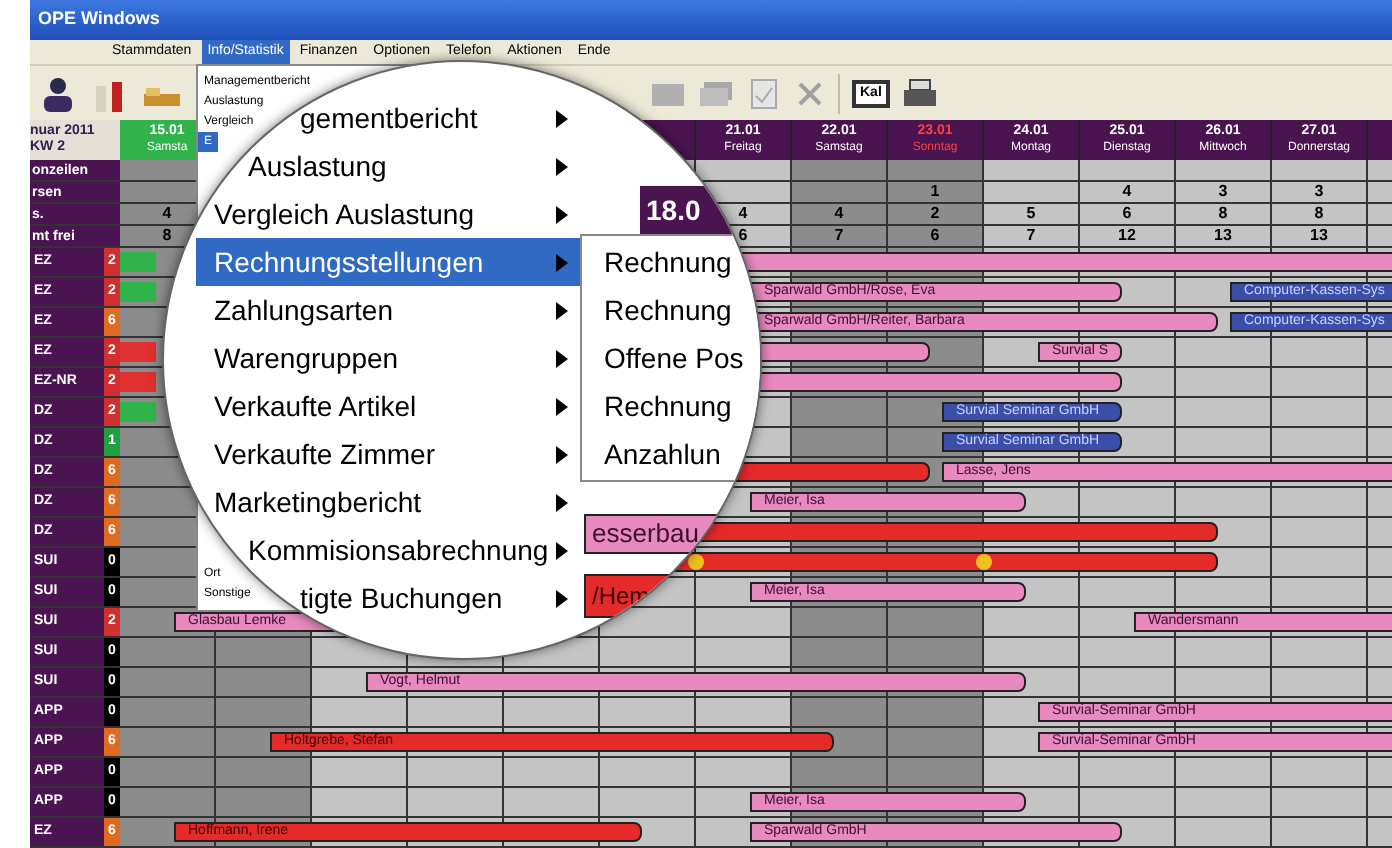  What do you see at coordinates (390, 454) in the screenshot?
I see `magnified-menu-item: Verkaufte Zimmer` at bounding box center [390, 454].